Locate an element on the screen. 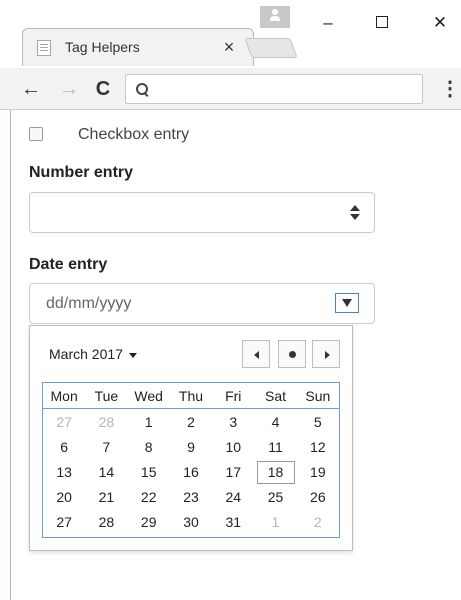 The image size is (461, 600). maximize-icon is located at coordinates (382, 22).